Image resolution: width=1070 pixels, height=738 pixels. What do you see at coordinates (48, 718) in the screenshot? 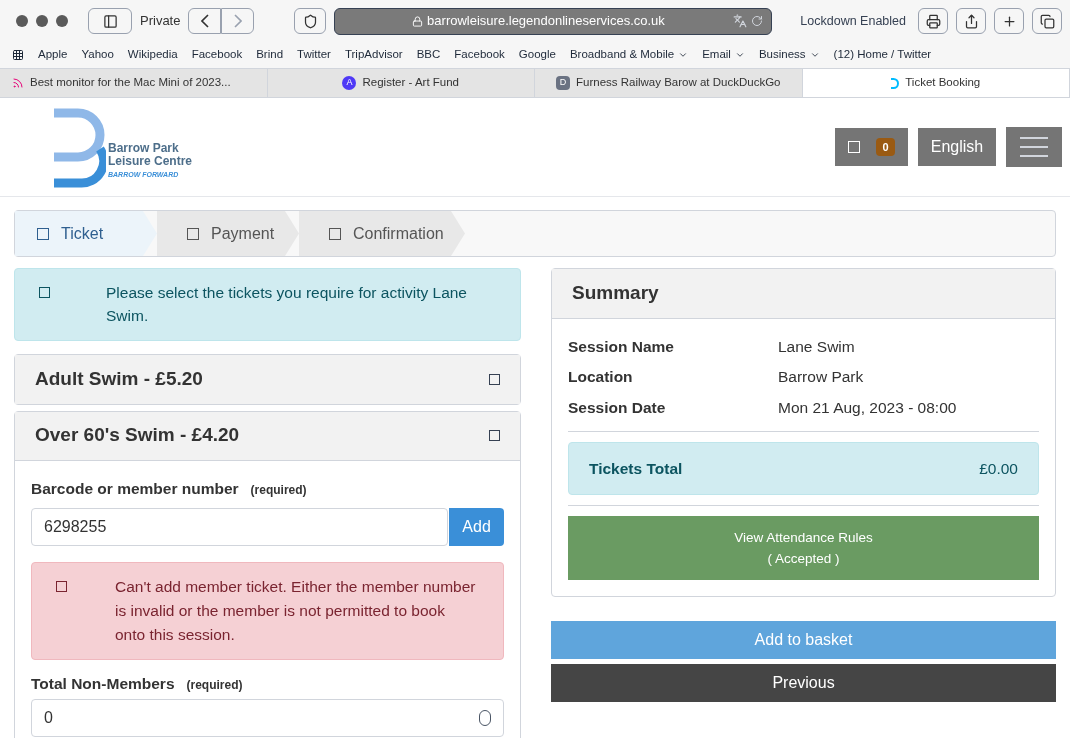
I see `field-value: 0` at bounding box center [48, 718].